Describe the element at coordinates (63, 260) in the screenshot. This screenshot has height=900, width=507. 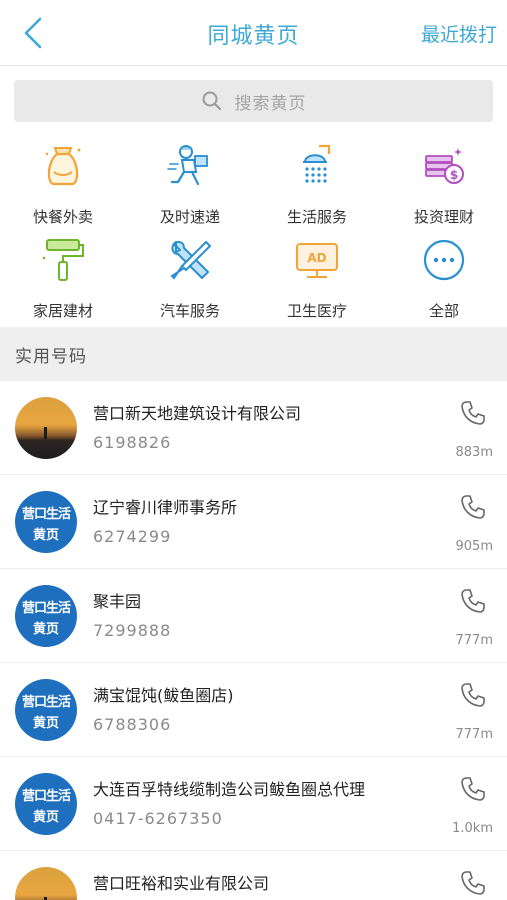
I see `paint-roller-icon` at that location.